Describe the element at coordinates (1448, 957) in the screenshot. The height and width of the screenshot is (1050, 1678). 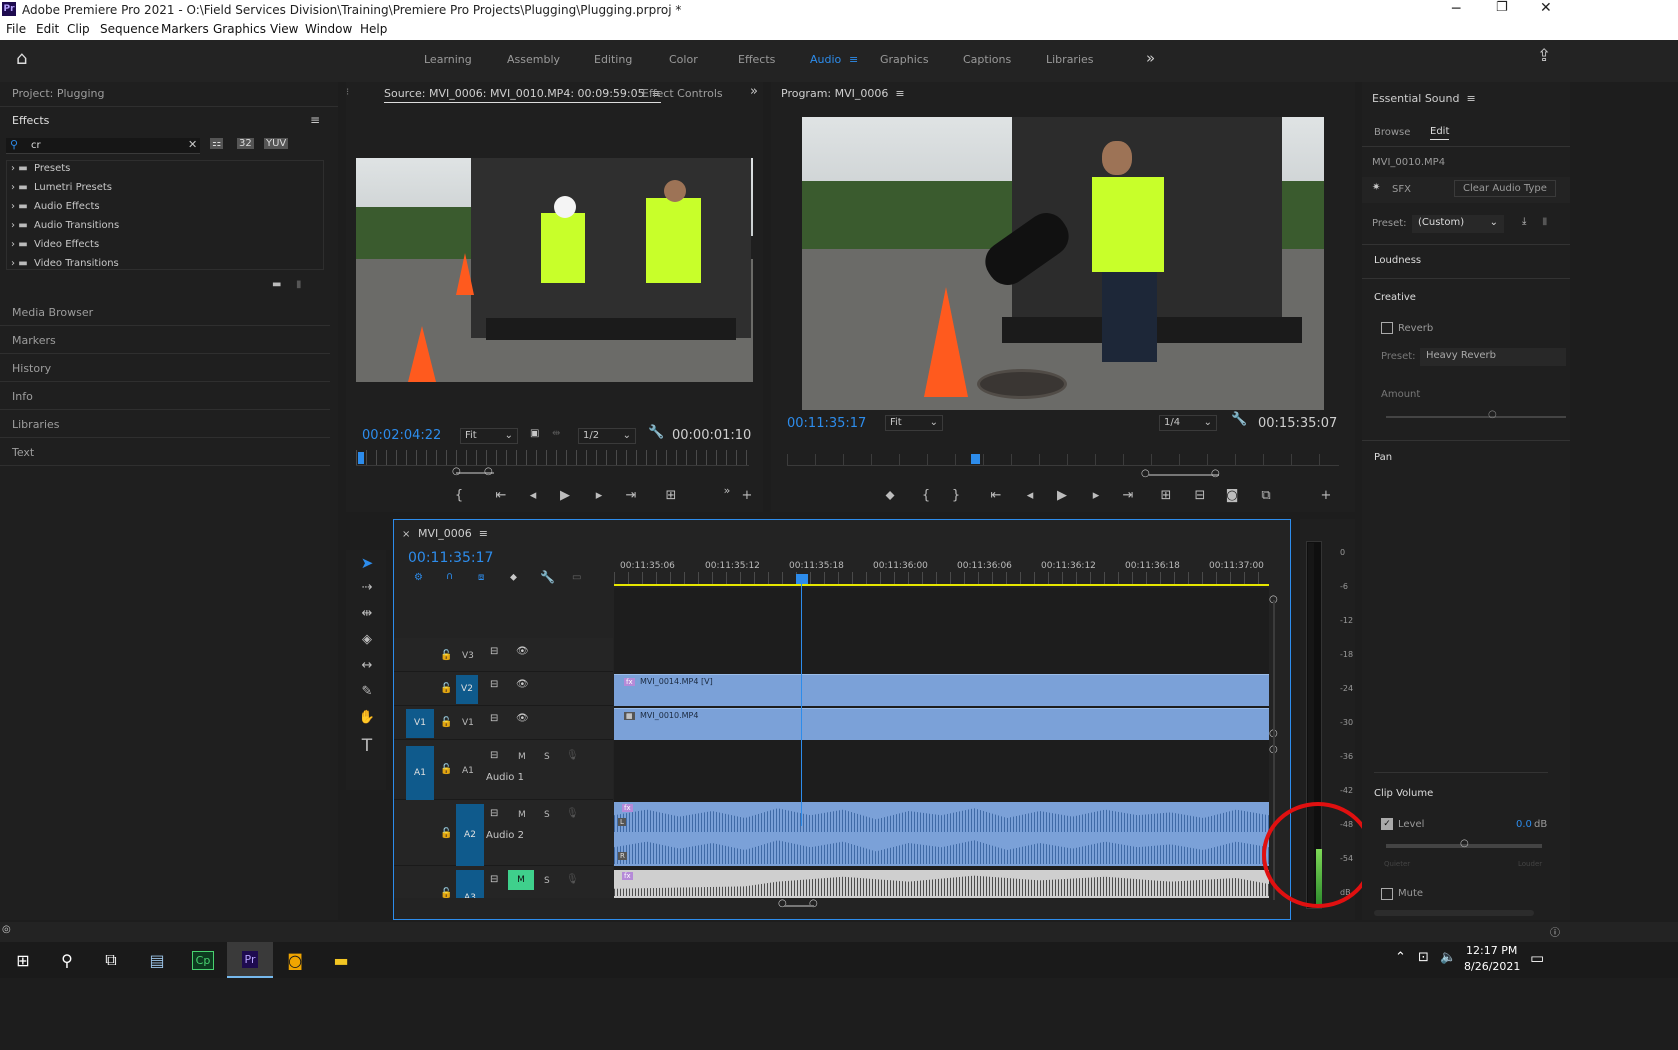
I see `volume-icon: 🔈` at that location.